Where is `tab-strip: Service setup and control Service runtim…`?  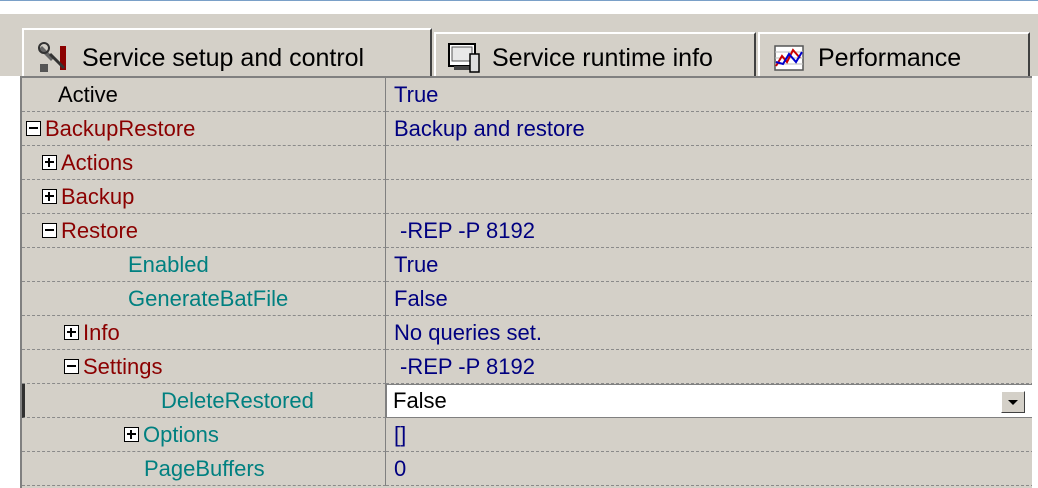
tab-strip: Service setup and control Service runtim… is located at coordinates (519, 50).